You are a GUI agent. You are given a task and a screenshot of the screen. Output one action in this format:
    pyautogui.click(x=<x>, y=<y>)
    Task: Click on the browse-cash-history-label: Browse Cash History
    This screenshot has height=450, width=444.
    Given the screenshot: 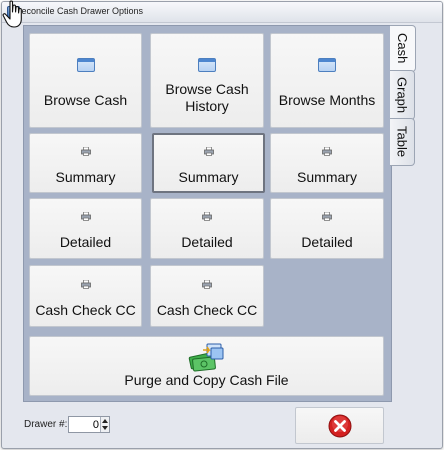 What is the action you would take?
    pyautogui.click(x=207, y=97)
    